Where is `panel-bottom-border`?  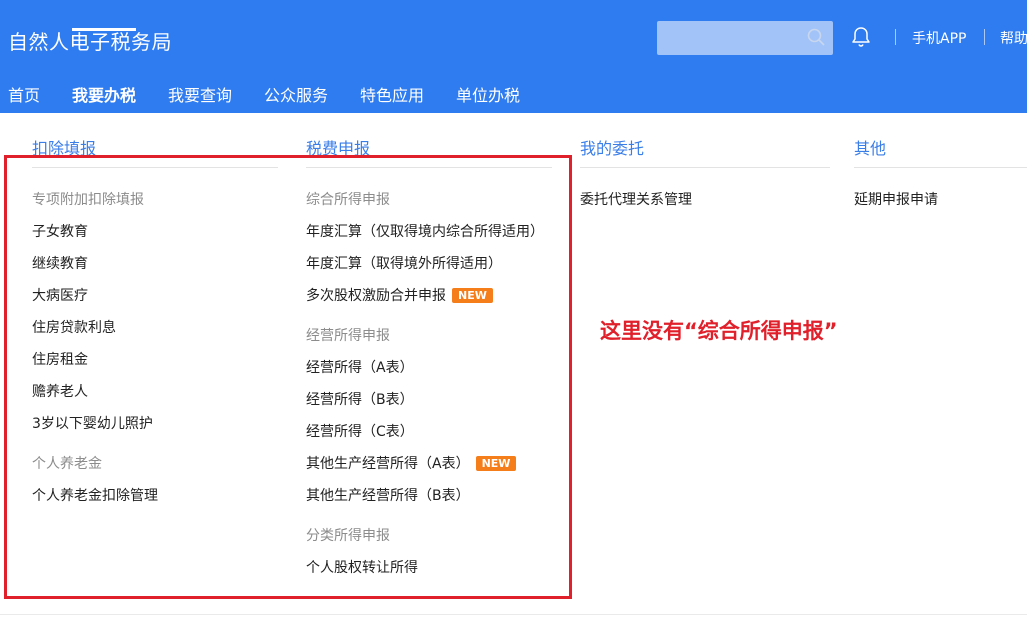
panel-bottom-border is located at coordinates (513, 614).